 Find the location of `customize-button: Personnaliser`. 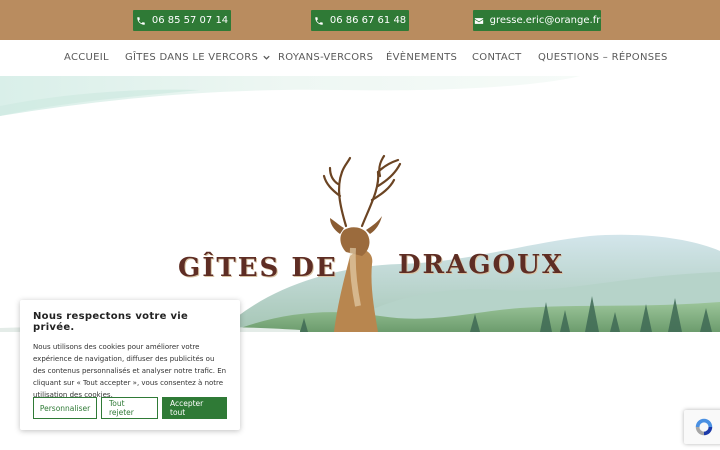

customize-button: Personnaliser is located at coordinates (65, 408).